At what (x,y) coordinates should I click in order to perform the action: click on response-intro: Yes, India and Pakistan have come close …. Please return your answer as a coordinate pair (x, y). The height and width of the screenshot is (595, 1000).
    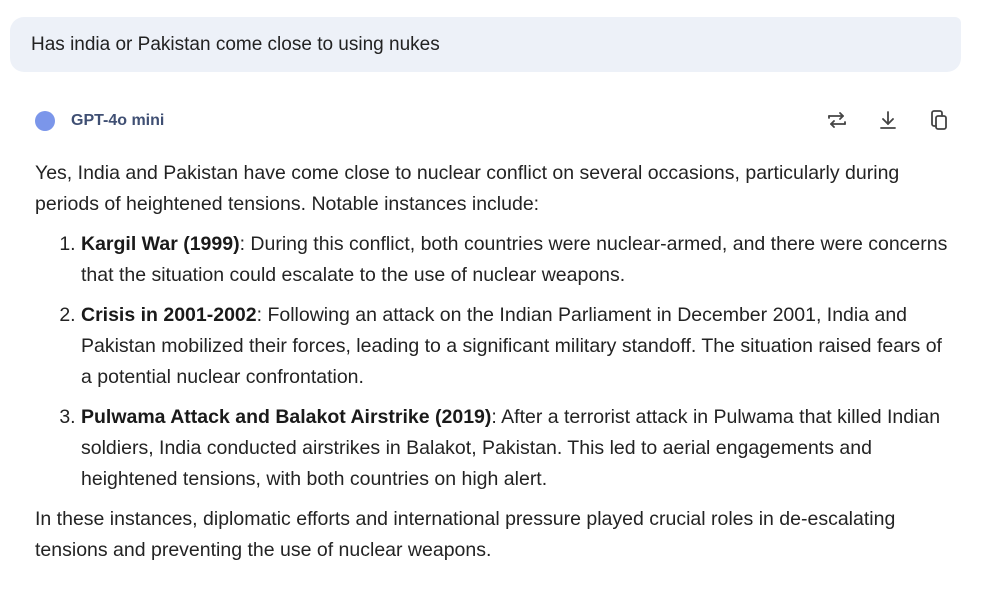
    Looking at the image, I should click on (467, 188).